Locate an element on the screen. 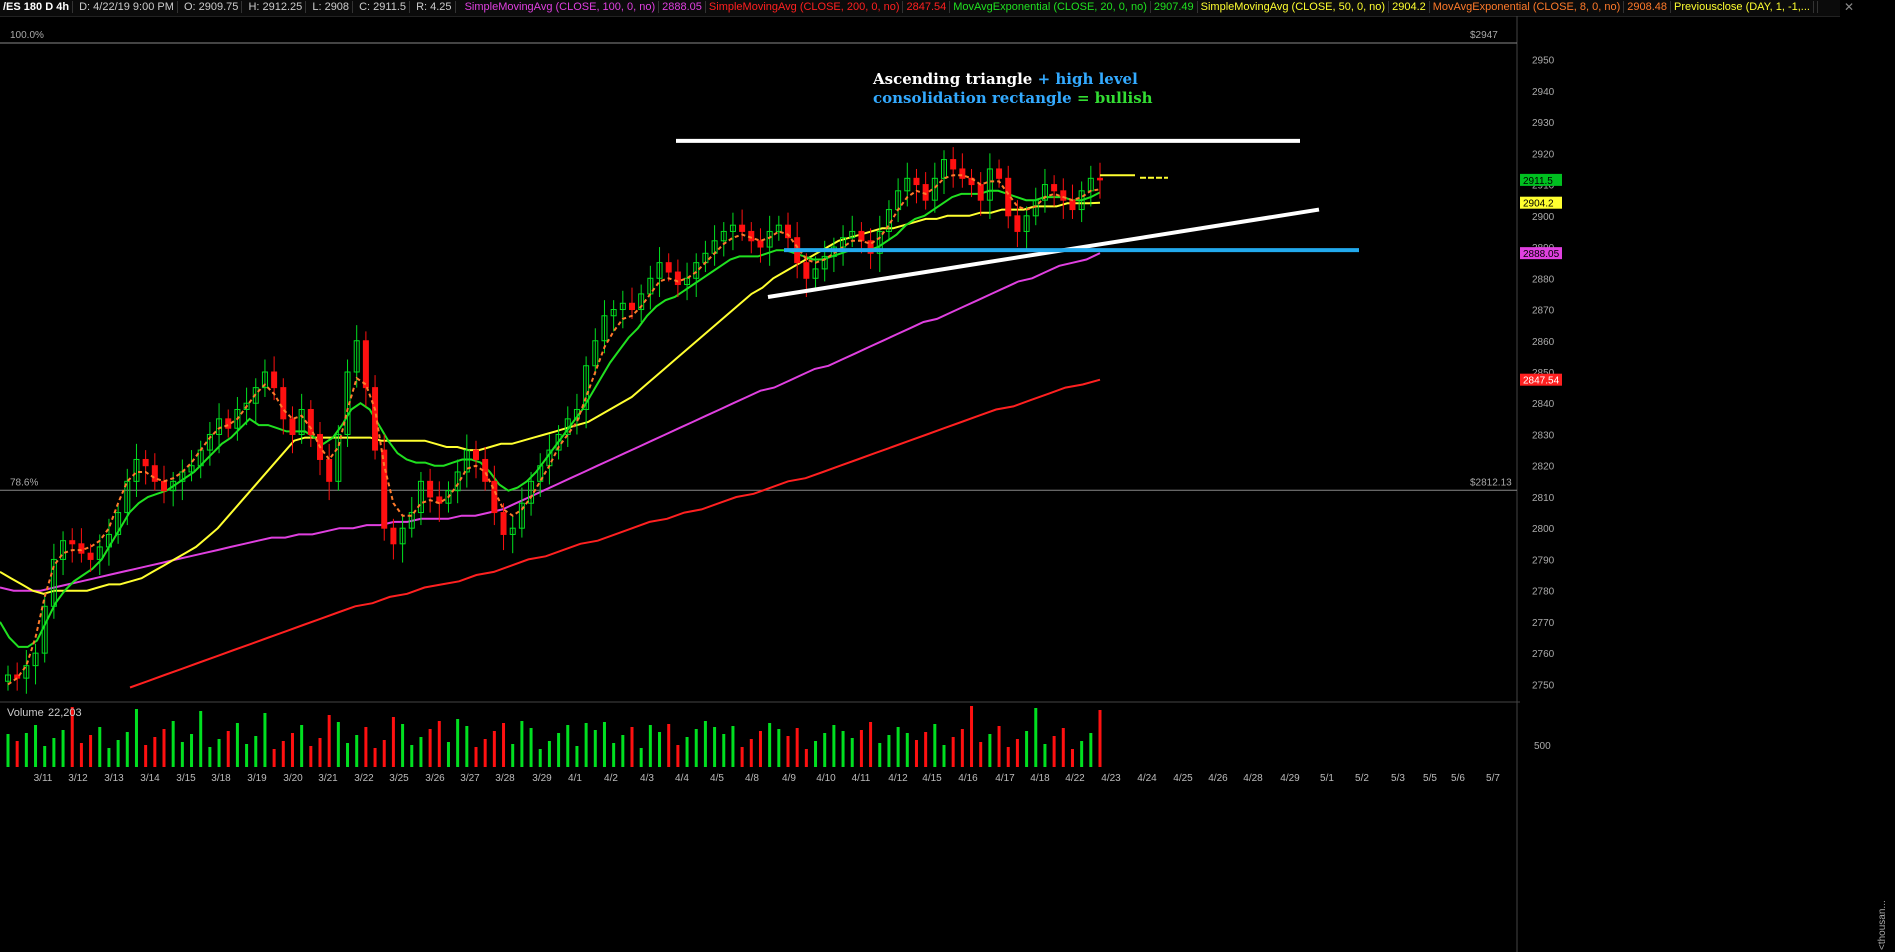  price-label: 2847.54 is located at coordinates (1541, 381).